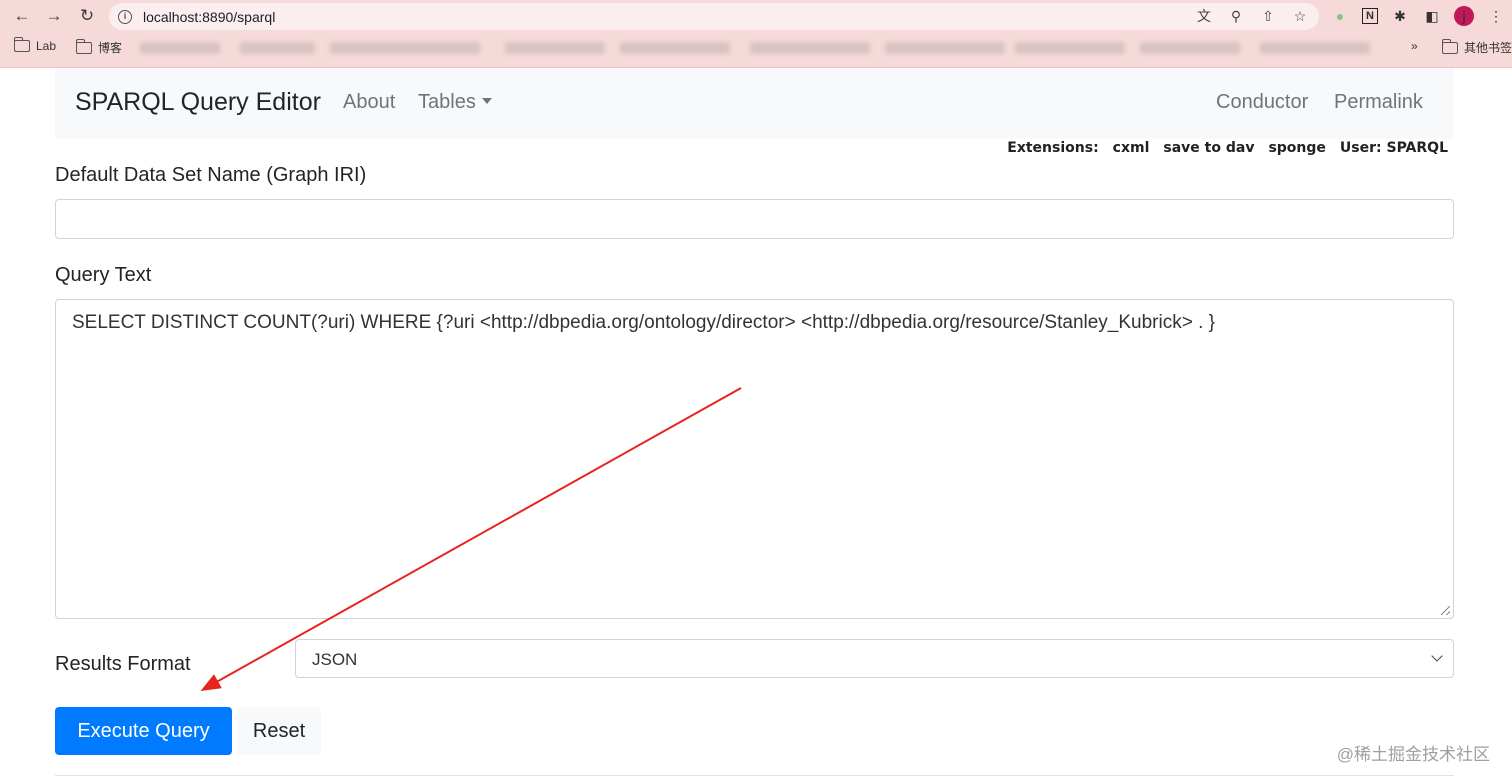 This screenshot has width=1512, height=784. What do you see at coordinates (1414, 46) in the screenshot?
I see `bookmarks-overflow-button: »` at bounding box center [1414, 46].